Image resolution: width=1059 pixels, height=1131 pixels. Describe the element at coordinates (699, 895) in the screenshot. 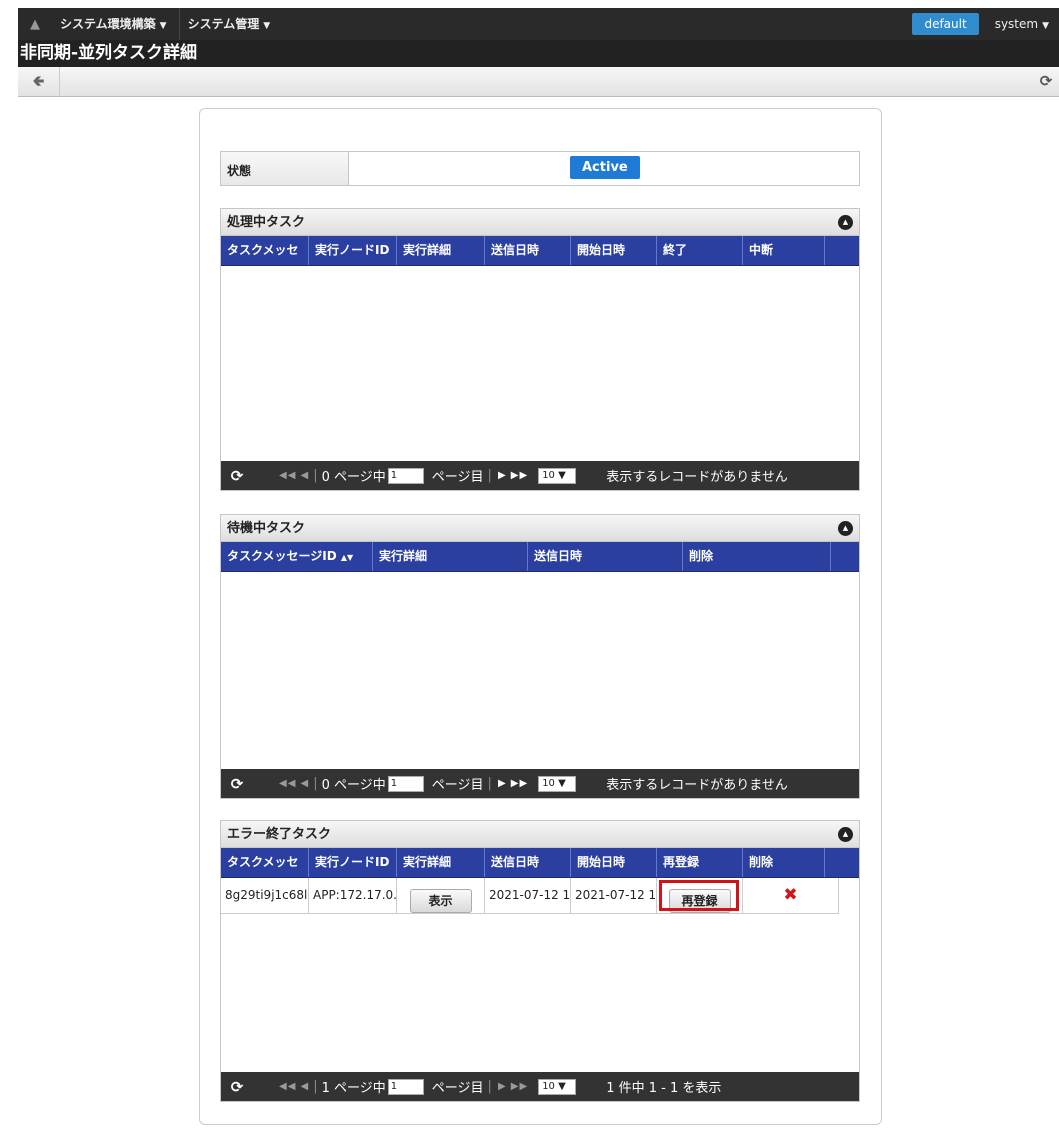

I see `highlight-box` at that location.